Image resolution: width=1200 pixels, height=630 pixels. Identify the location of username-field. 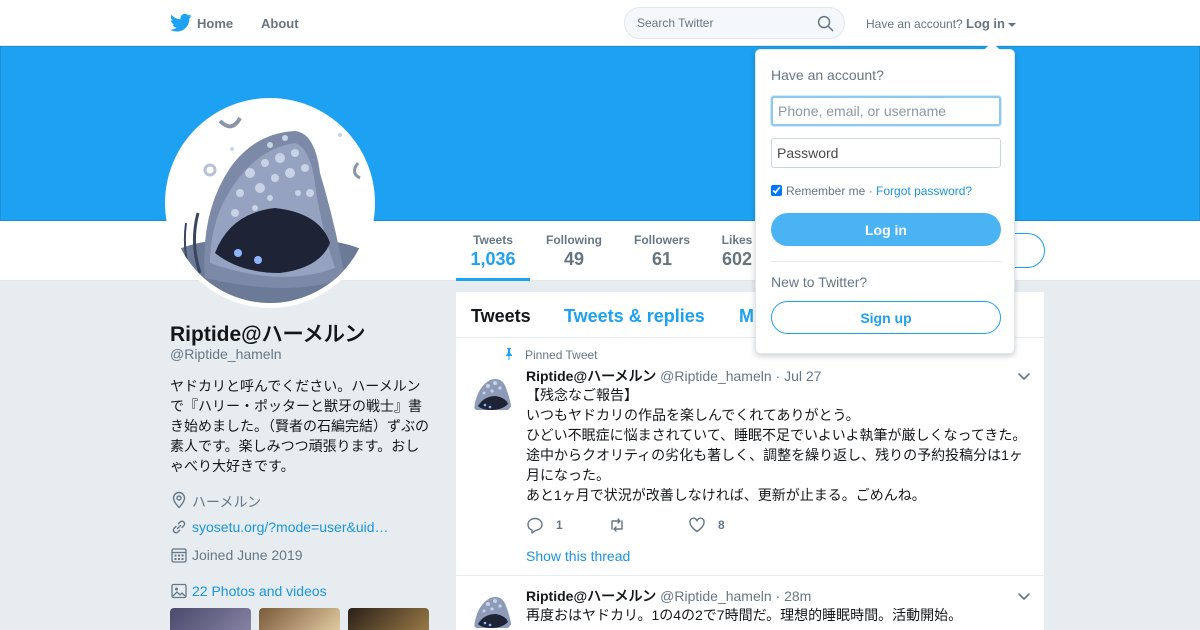
(886, 111).